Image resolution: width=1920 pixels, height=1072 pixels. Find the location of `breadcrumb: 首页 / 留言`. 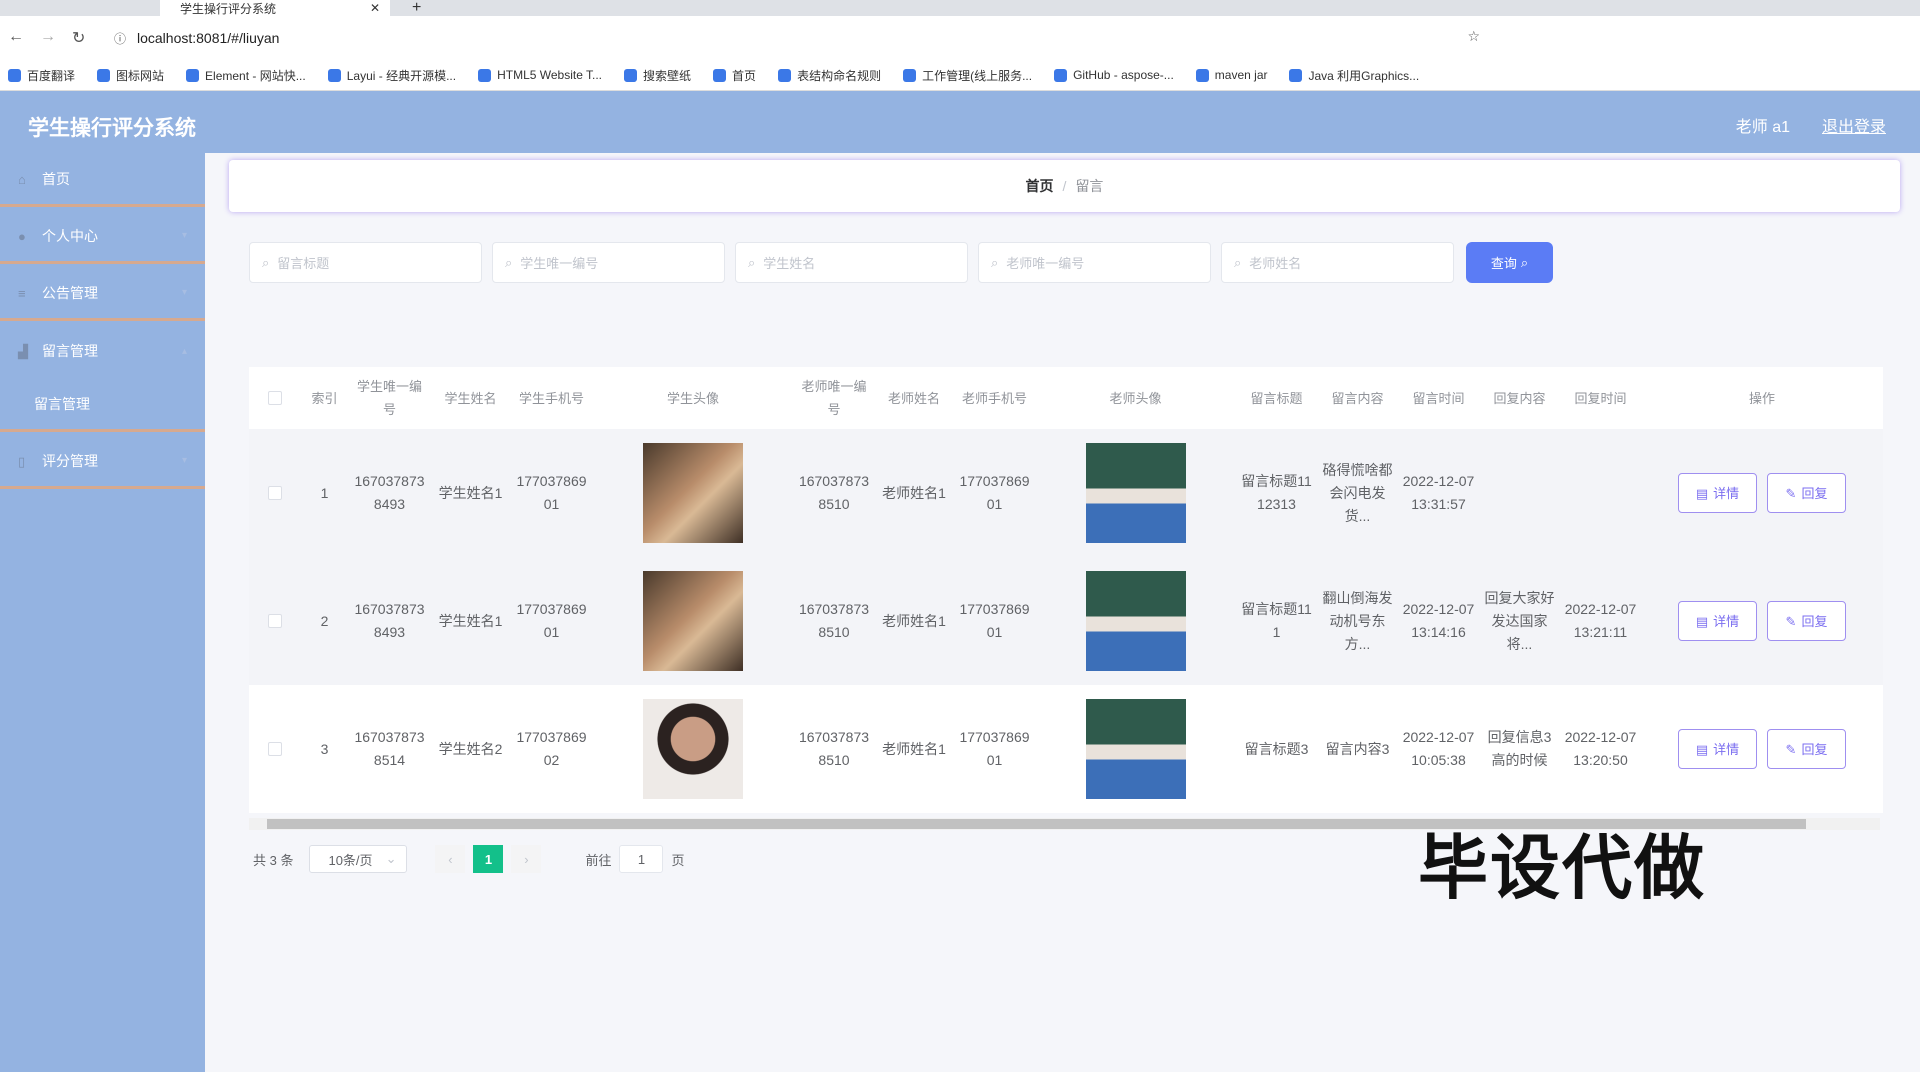

breadcrumb: 首页 / 留言 is located at coordinates (1064, 186).